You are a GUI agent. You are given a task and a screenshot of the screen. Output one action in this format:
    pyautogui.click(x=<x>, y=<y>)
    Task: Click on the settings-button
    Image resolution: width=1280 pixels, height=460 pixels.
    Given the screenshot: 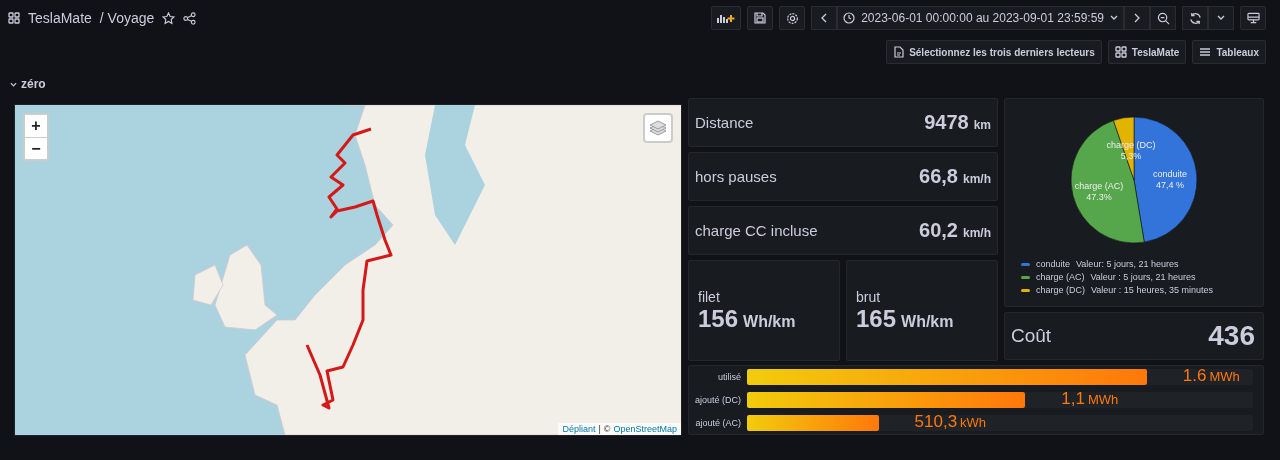 What is the action you would take?
    pyautogui.click(x=792, y=18)
    